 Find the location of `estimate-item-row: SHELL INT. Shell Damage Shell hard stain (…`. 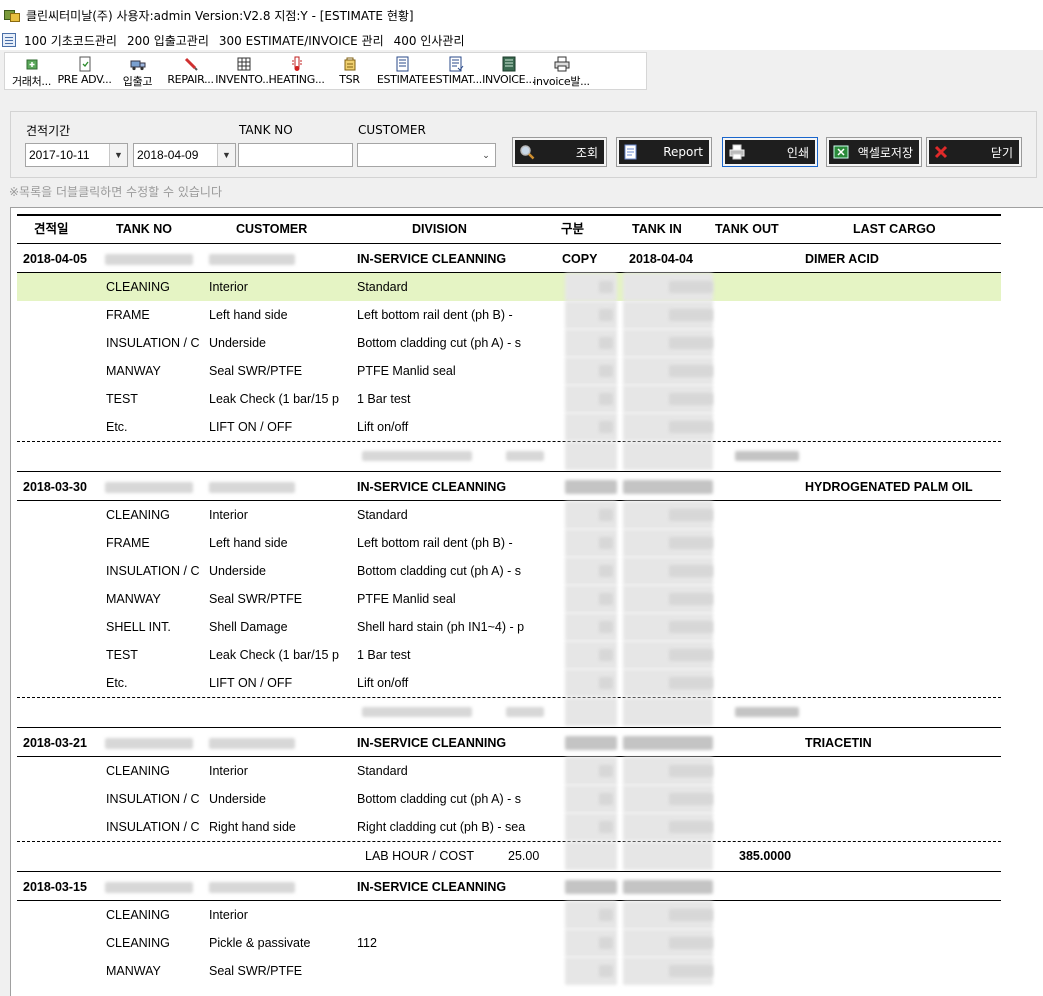

estimate-item-row: SHELL INT. Shell Damage Shell hard stain (… is located at coordinates (509, 627).